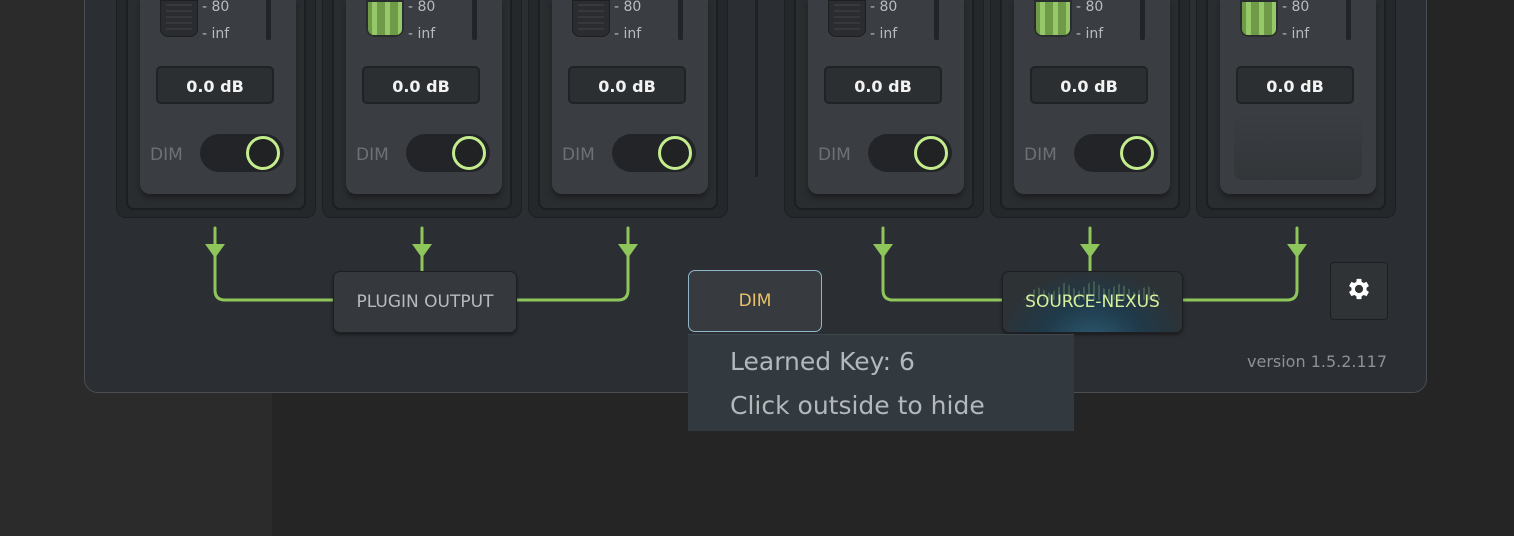 This screenshot has height=536, width=1514. Describe the element at coordinates (942, 264) in the screenshot. I see `connector-ch4` at that location.